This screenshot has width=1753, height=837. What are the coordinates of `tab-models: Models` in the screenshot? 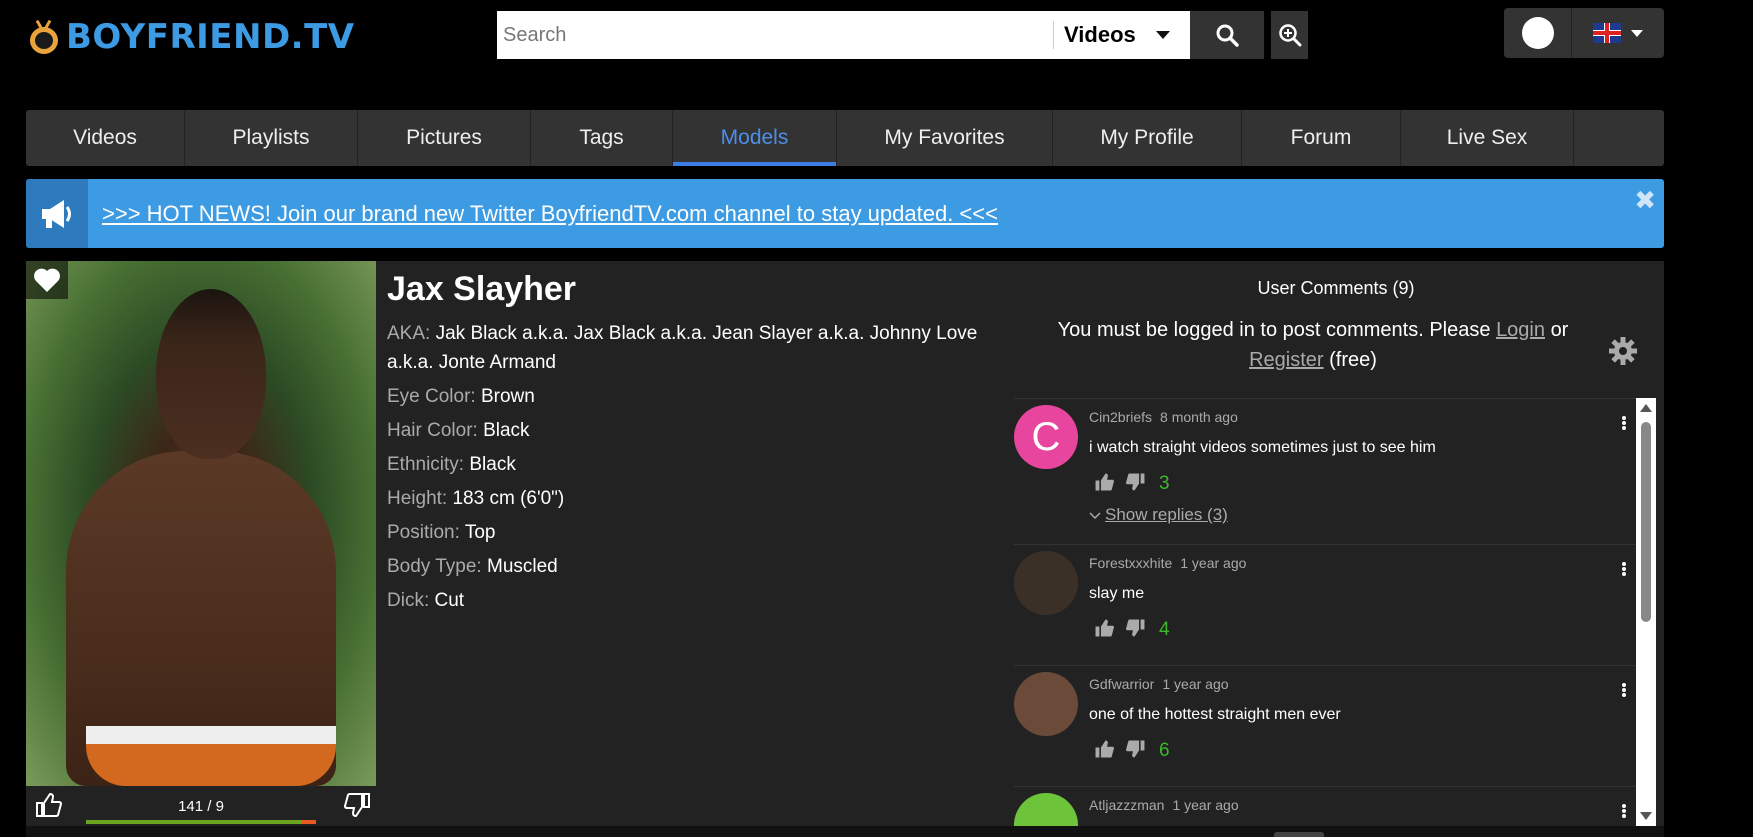 It's located at (755, 138).